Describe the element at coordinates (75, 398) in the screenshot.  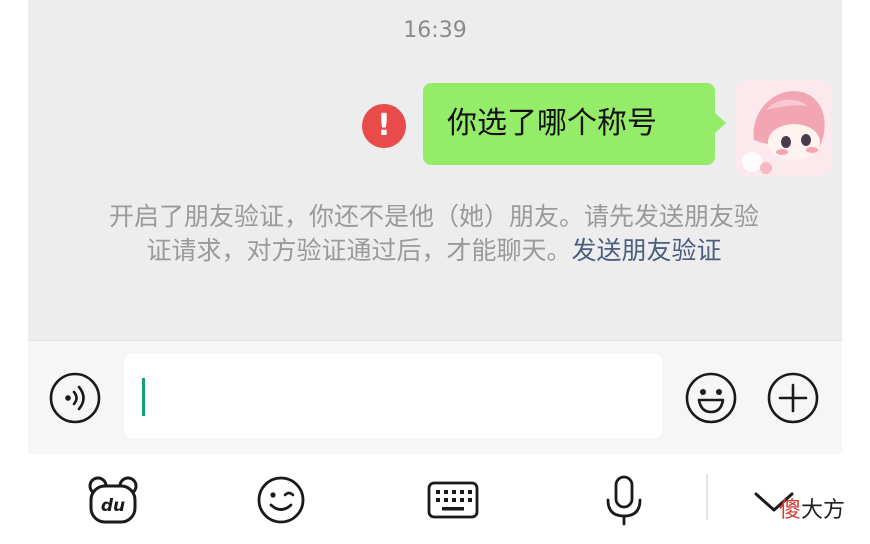
I see `voice-icon` at that location.